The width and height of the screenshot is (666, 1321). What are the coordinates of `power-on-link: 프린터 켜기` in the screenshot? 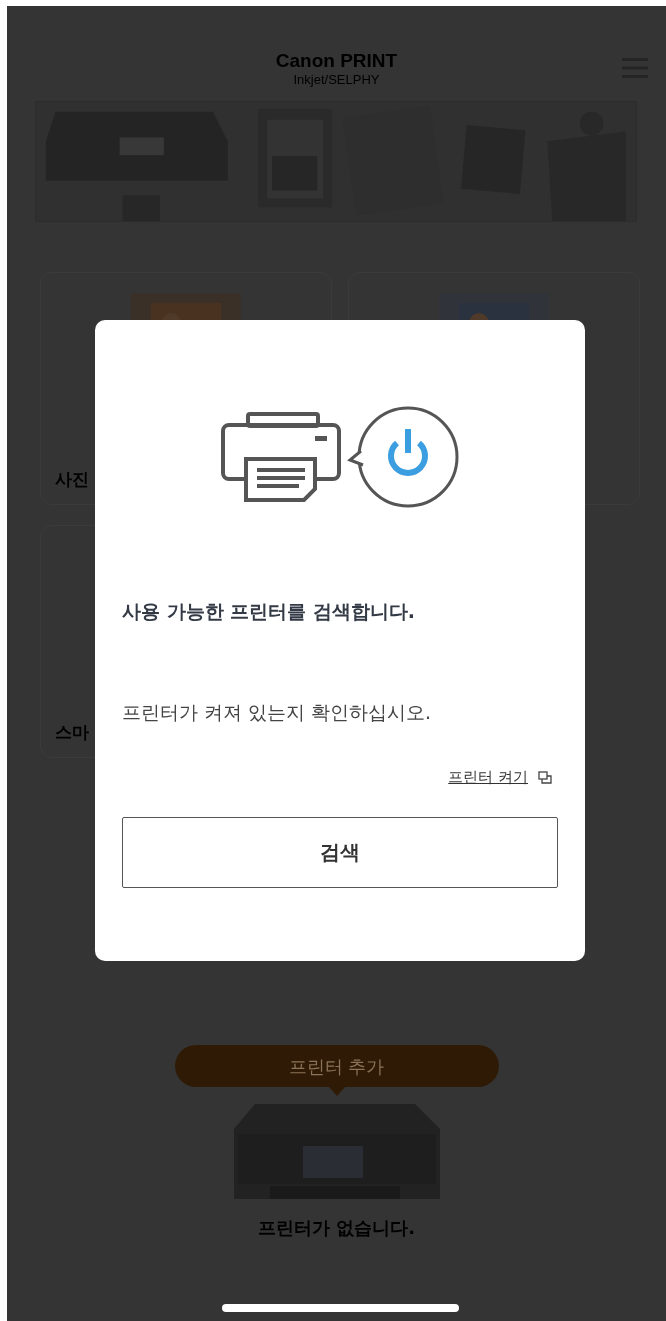 It's located at (488, 777).